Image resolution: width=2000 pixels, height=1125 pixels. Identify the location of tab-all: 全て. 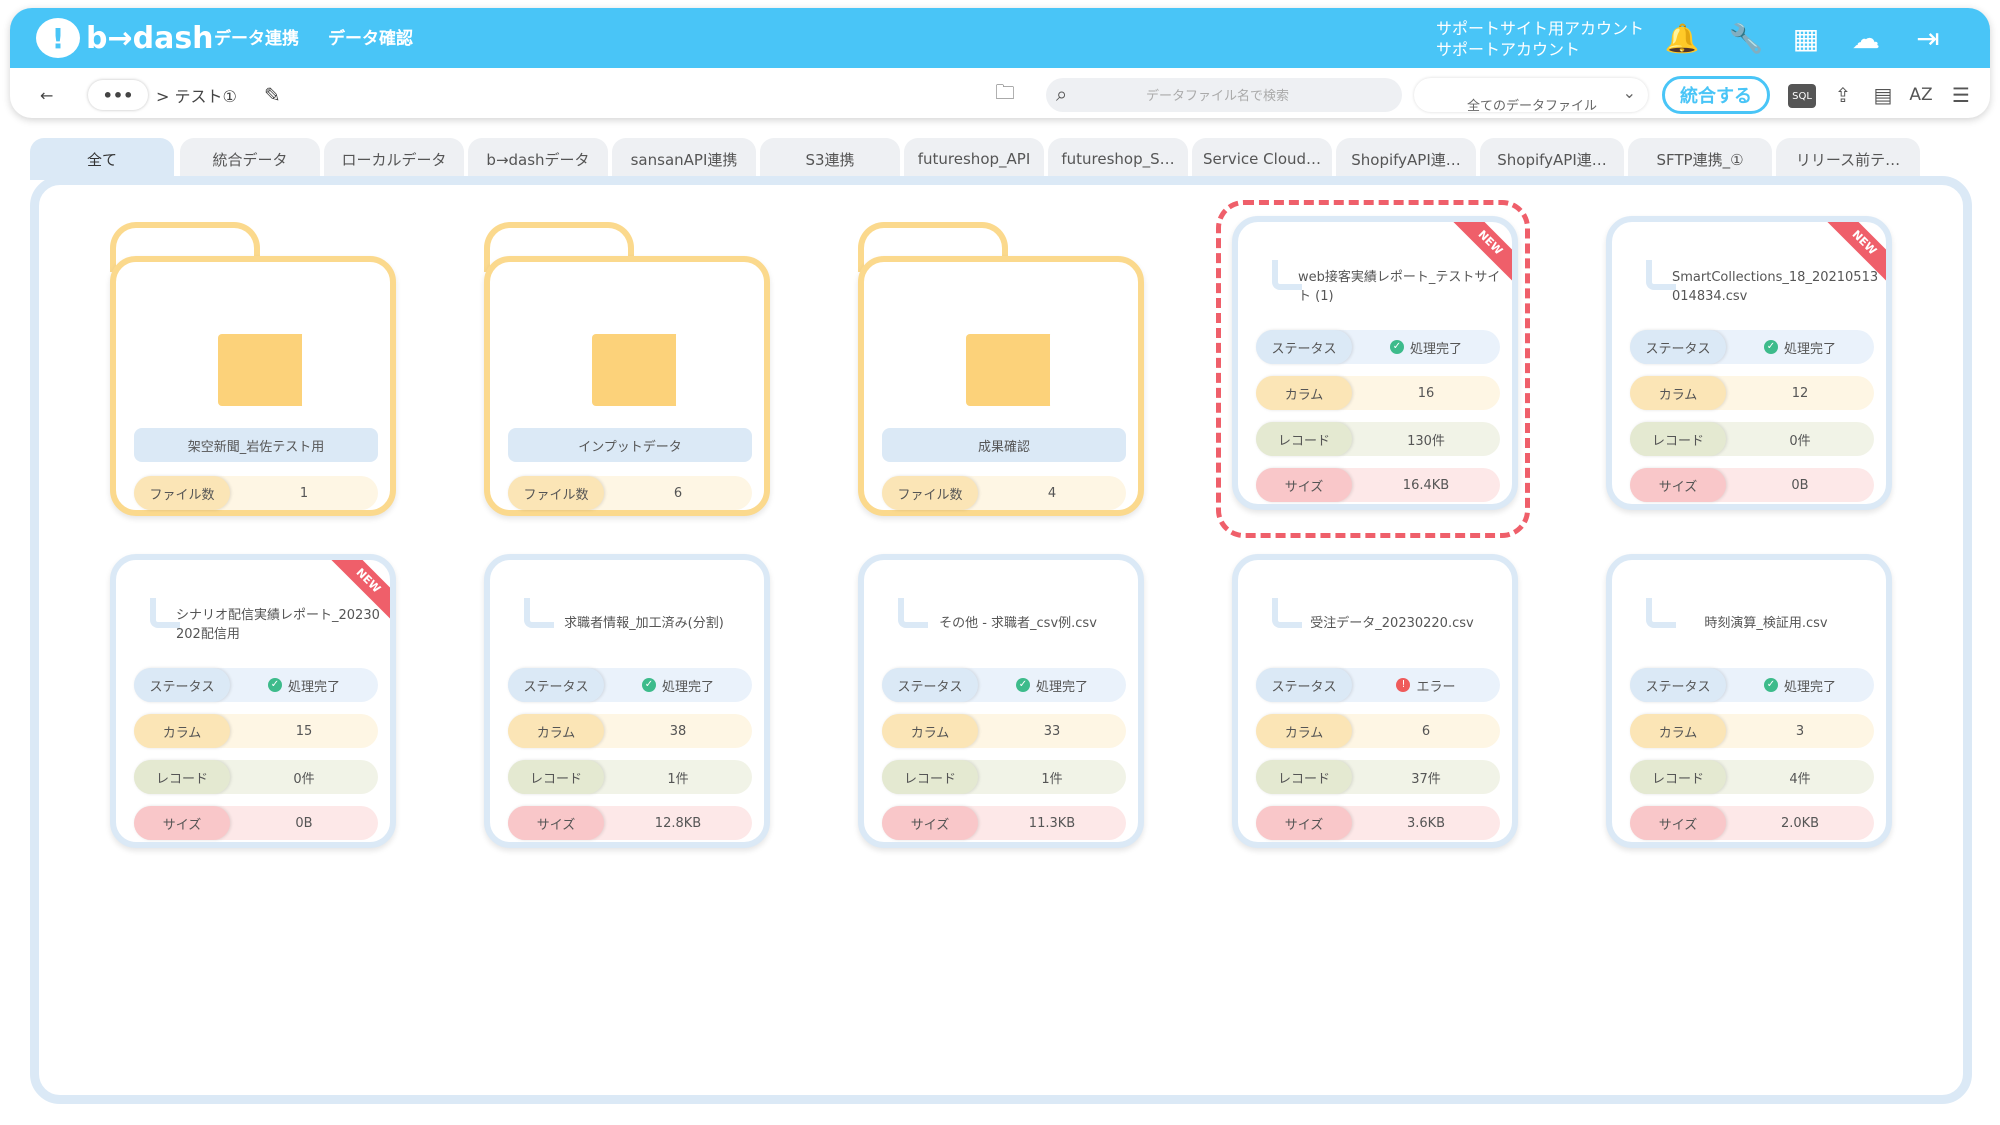
(102, 159).